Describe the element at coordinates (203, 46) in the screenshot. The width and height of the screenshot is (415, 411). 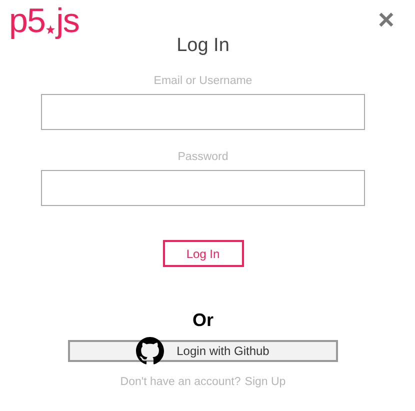
I see `dialog-title: Log In` at that location.